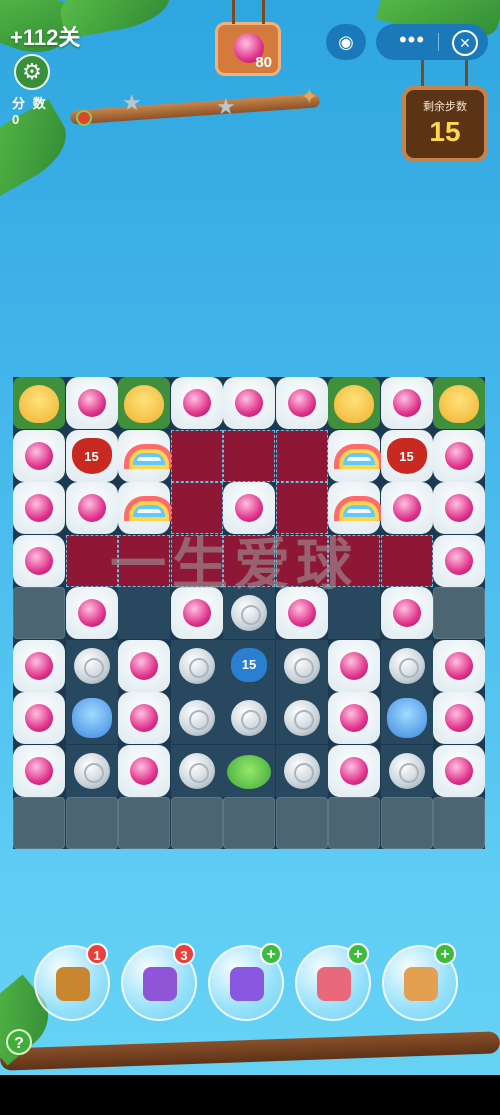 This screenshot has width=500, height=1115. What do you see at coordinates (346, 42) in the screenshot?
I see `gamepad-icon: ◉` at bounding box center [346, 42].